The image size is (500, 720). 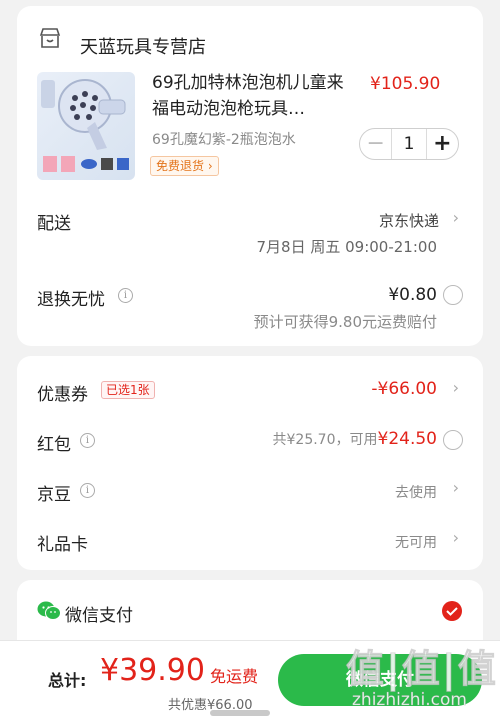 I want to click on checkmark-icon, so click(x=452, y=611).